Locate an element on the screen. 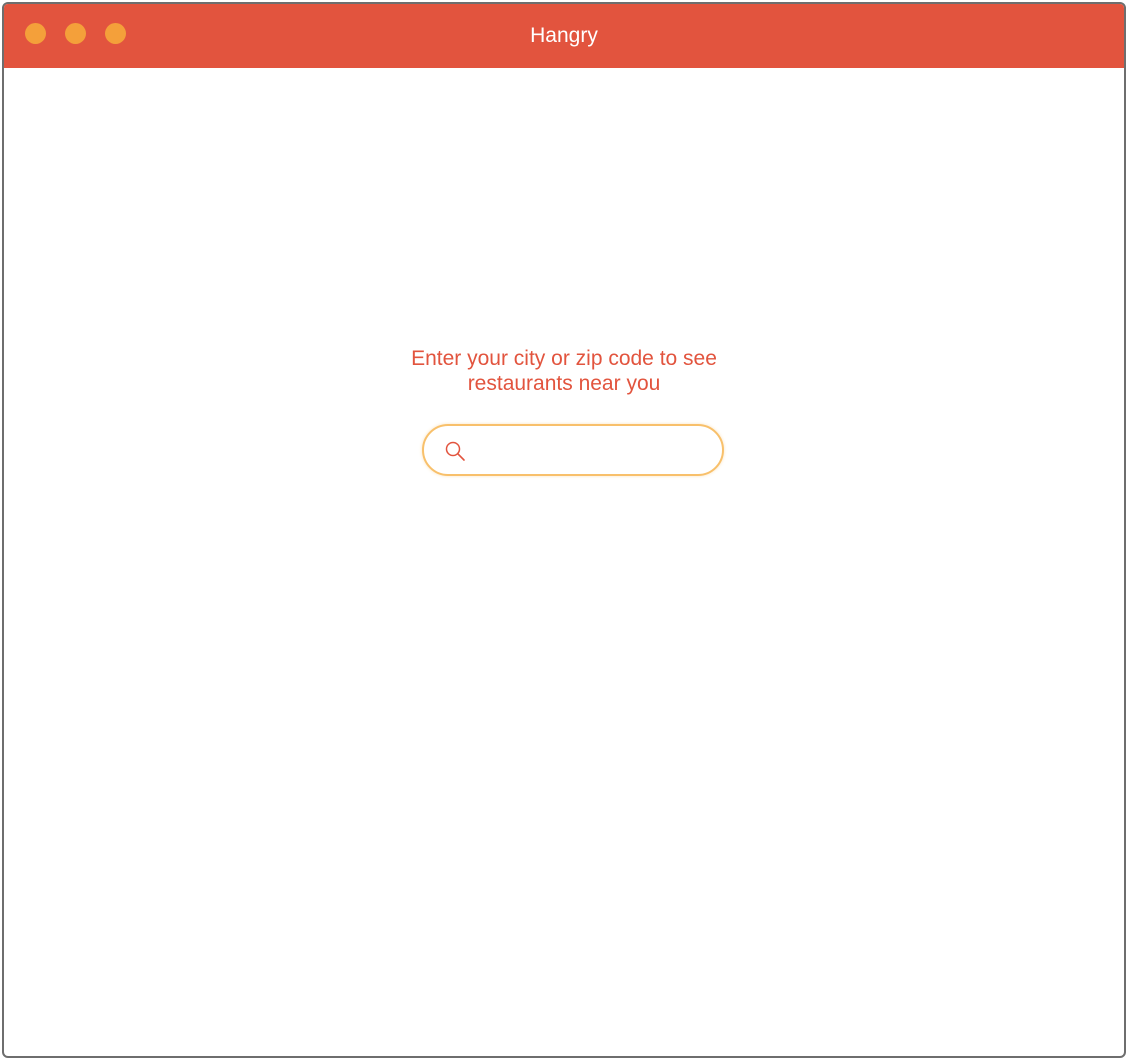  search-box is located at coordinates (573, 450).